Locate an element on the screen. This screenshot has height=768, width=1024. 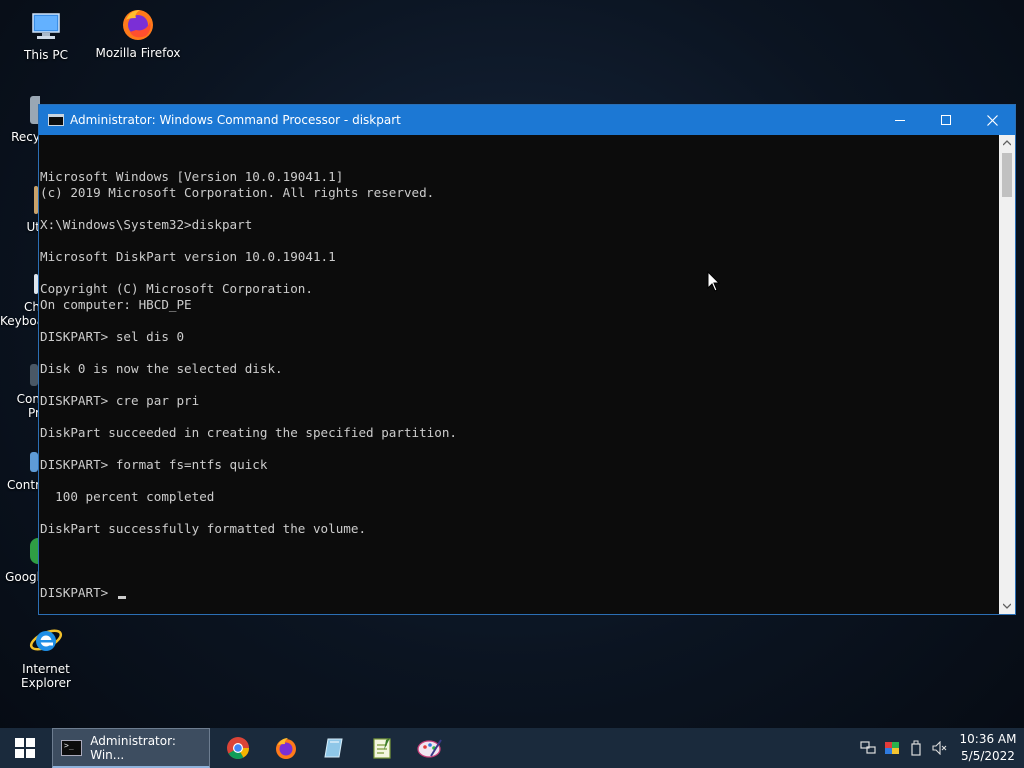
console-line: X:\Windows\System32>diskpart is located at coordinates (146, 224).